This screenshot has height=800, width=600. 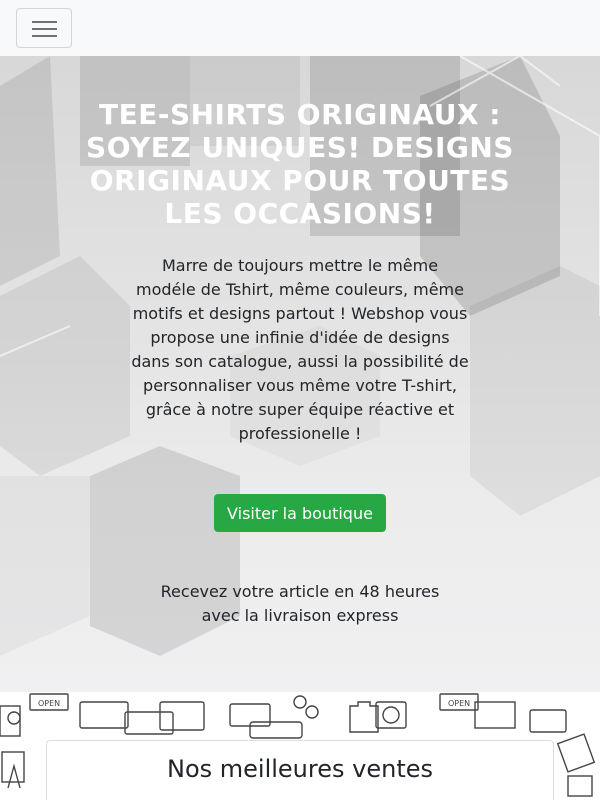 I want to click on best-sellers-section: OPEN OPEN Nos meilleures ventes, so click(x=300, y=746).